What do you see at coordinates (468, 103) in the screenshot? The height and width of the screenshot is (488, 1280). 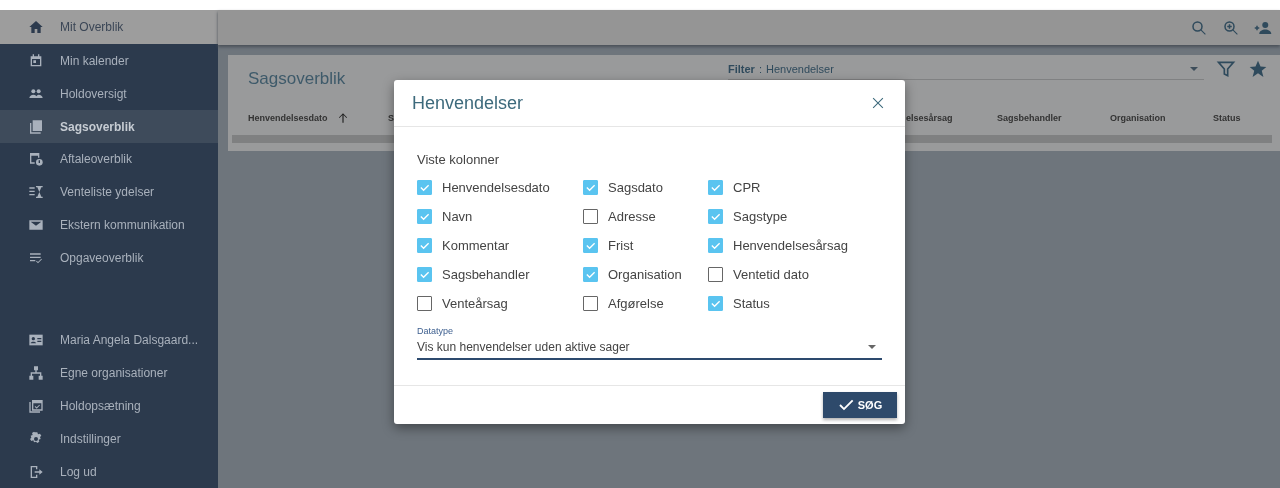 I see `dialog-title: Henvendelser` at bounding box center [468, 103].